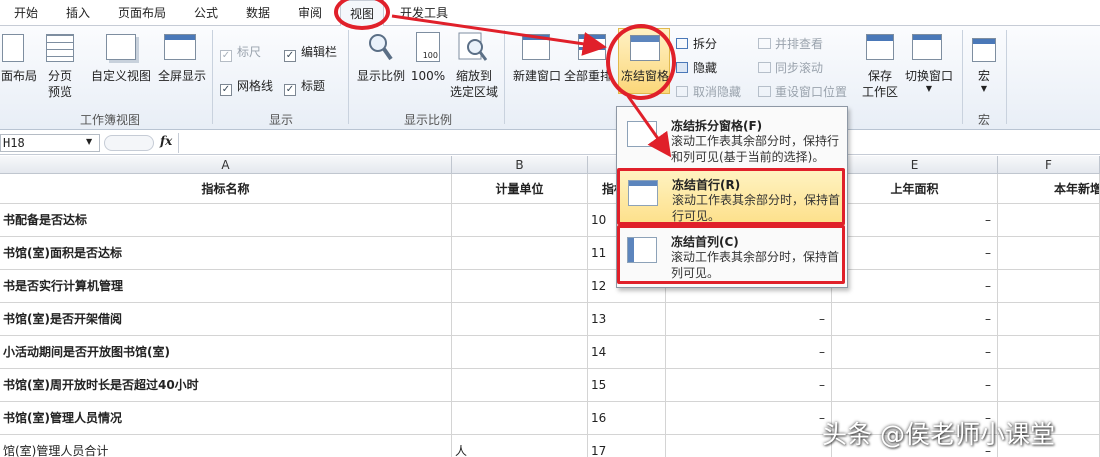  Describe the element at coordinates (531, 86) in the screenshot. I see `annotation-arrows` at that location.